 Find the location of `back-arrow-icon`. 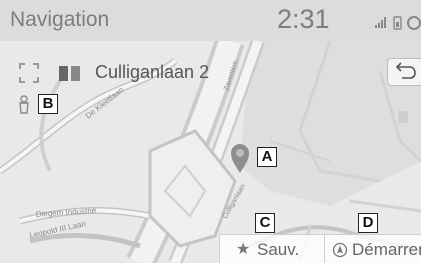

back-arrow-icon is located at coordinates (405, 70).